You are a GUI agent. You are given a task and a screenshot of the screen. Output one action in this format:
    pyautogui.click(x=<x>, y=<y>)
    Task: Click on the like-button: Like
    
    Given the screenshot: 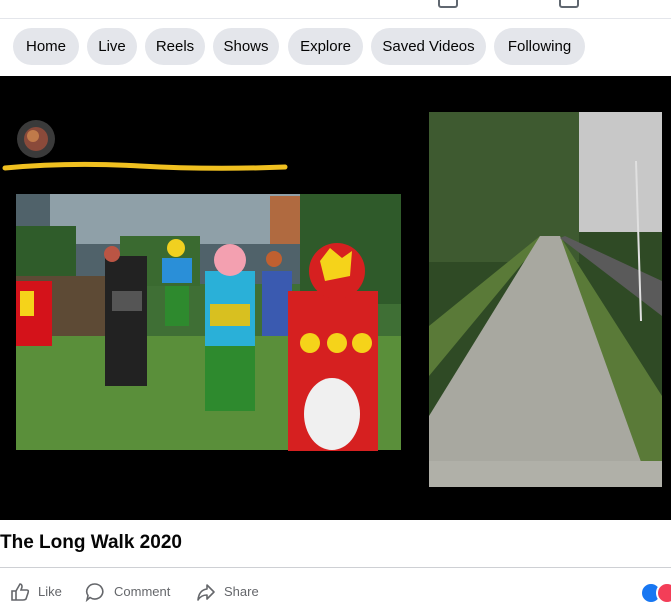 What is the action you would take?
    pyautogui.click(x=40, y=592)
    